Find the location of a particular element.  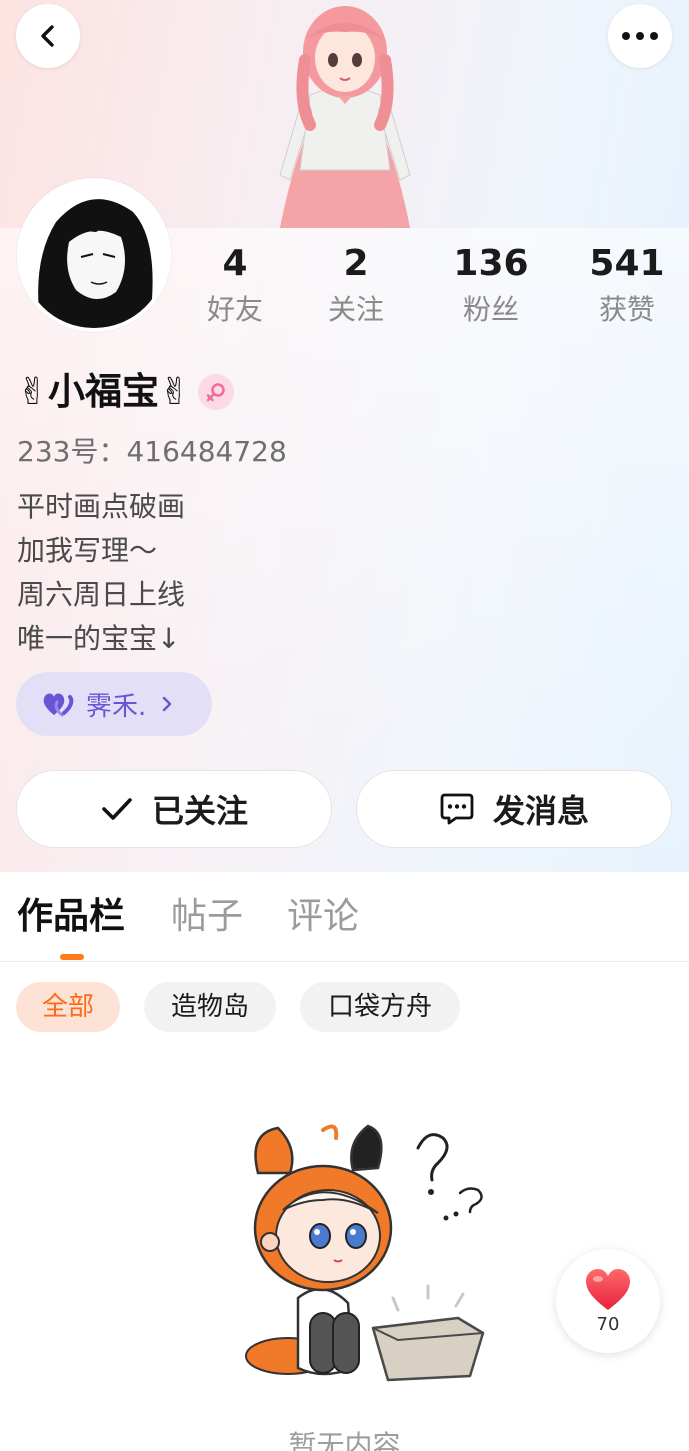

back-button is located at coordinates (48, 36).